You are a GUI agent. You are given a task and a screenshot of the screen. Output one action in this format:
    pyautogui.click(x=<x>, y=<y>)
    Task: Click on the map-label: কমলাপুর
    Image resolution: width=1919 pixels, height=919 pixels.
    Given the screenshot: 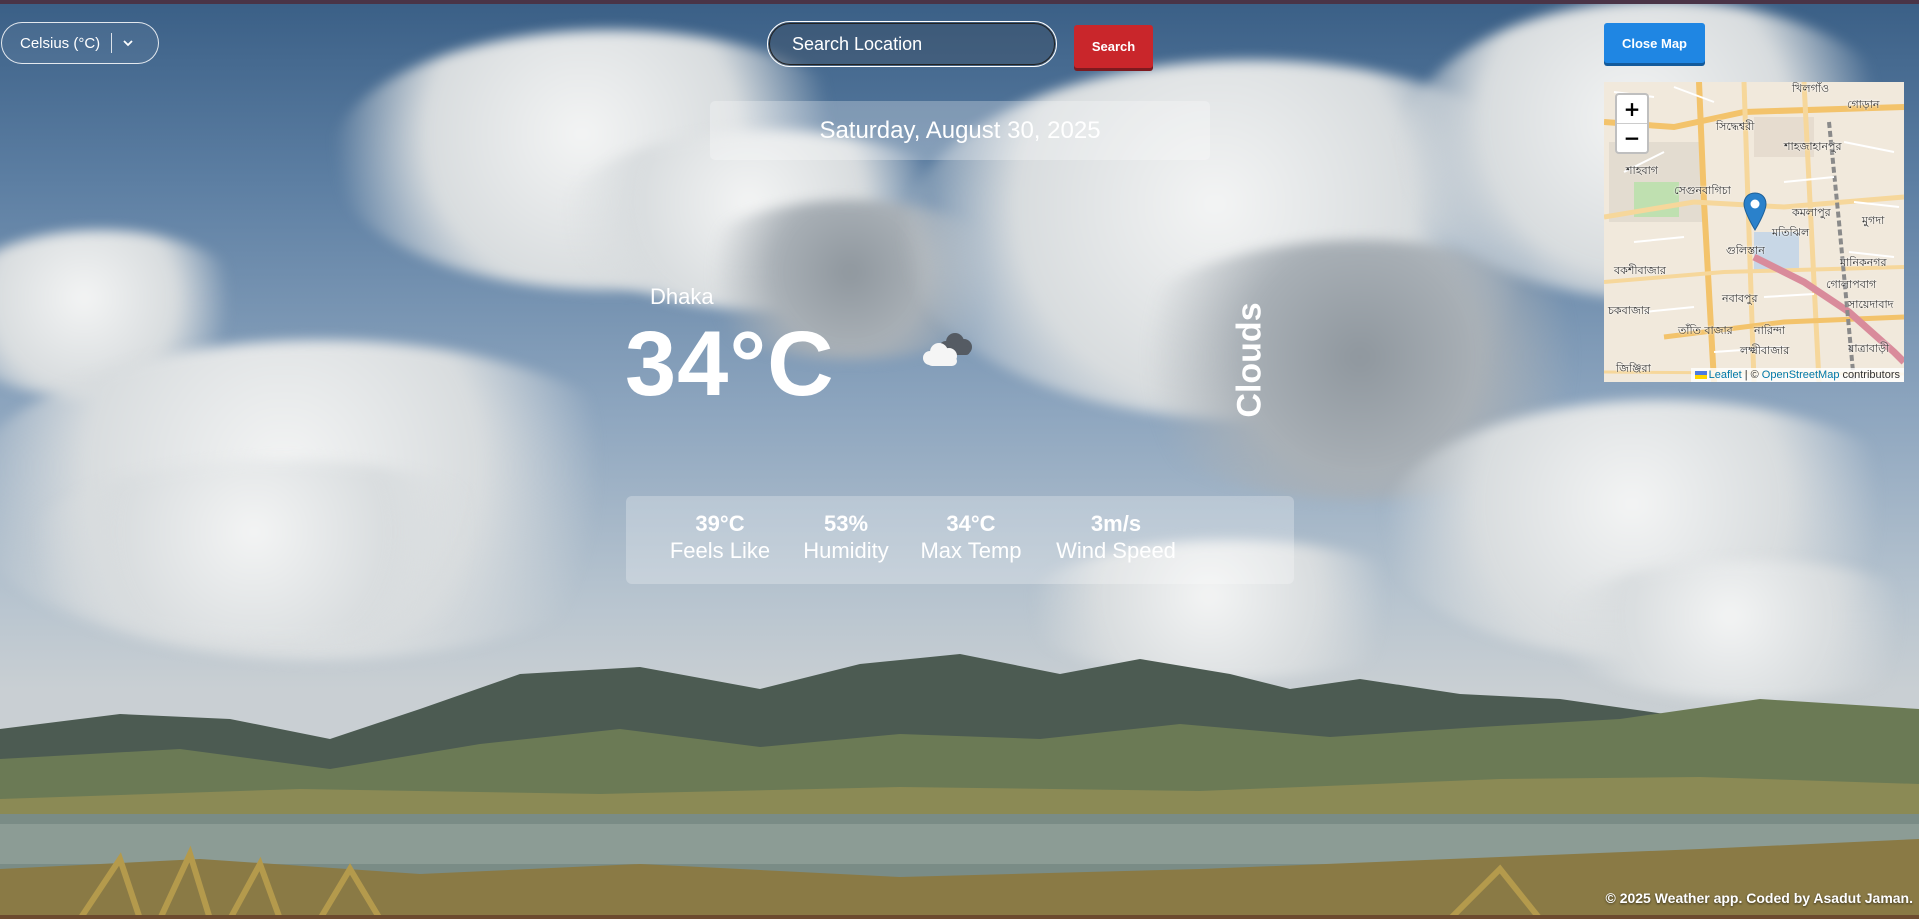 What is the action you would take?
    pyautogui.click(x=1811, y=212)
    